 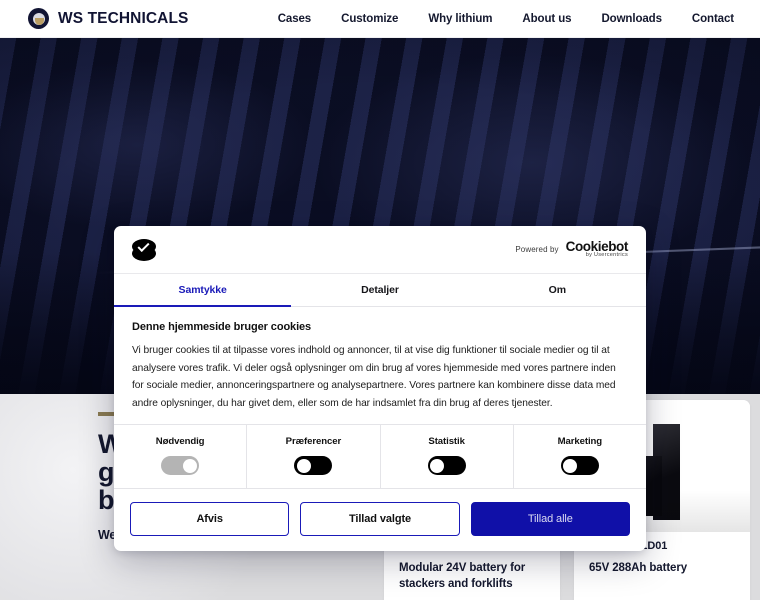 What do you see at coordinates (123, 18) in the screenshot?
I see `brand-name: WS TECHNICALS` at bounding box center [123, 18].